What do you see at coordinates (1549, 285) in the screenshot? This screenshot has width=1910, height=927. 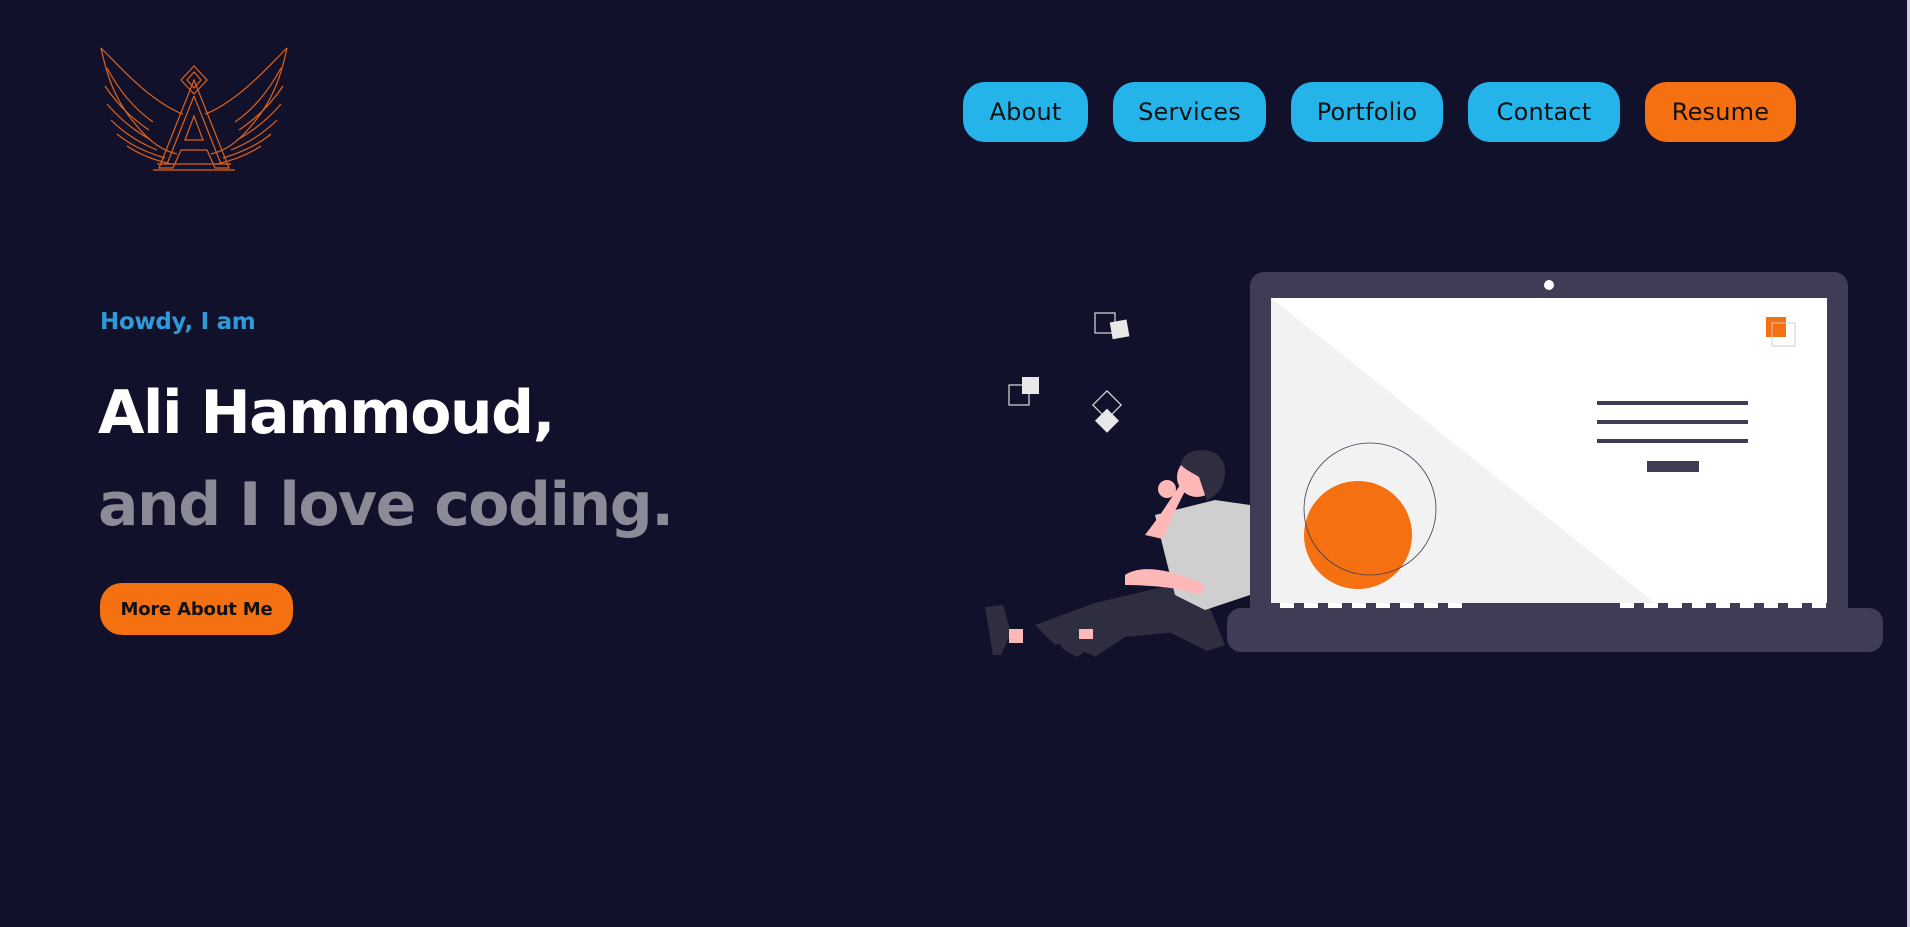 I see `laptop-camera` at bounding box center [1549, 285].